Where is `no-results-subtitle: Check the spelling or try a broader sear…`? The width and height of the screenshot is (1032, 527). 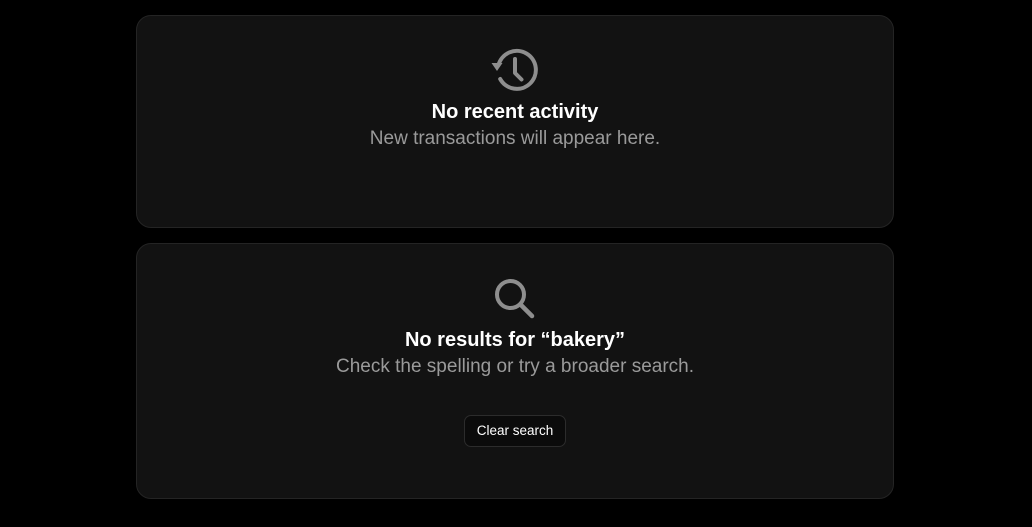 no-results-subtitle: Check the spelling or try a broader sear… is located at coordinates (514, 366).